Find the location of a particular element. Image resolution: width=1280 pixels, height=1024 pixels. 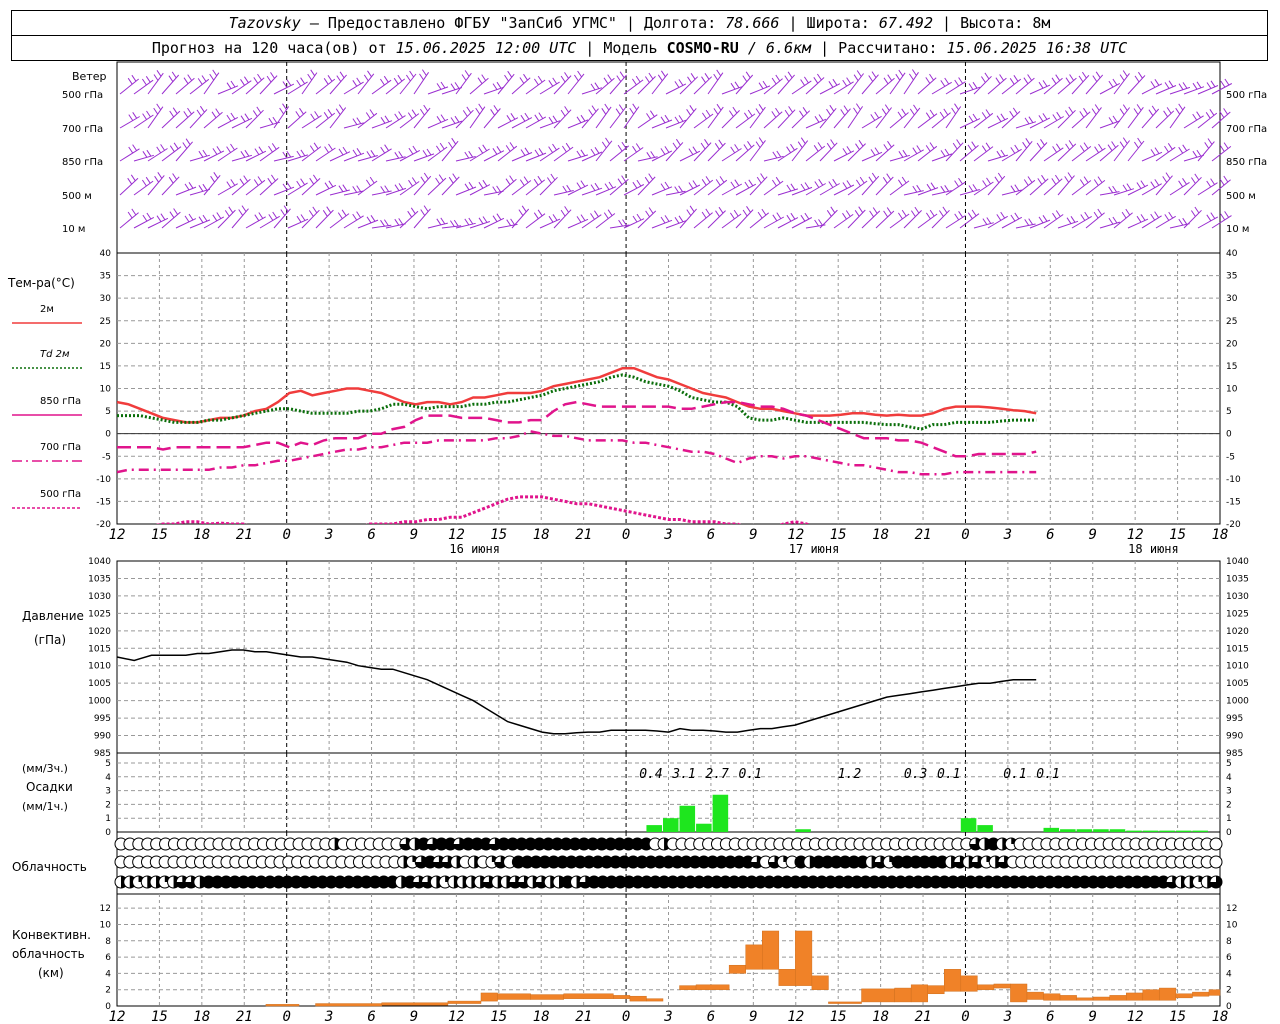

temp-axis-title: Тем-ра(°C) is located at coordinates (41, 283).